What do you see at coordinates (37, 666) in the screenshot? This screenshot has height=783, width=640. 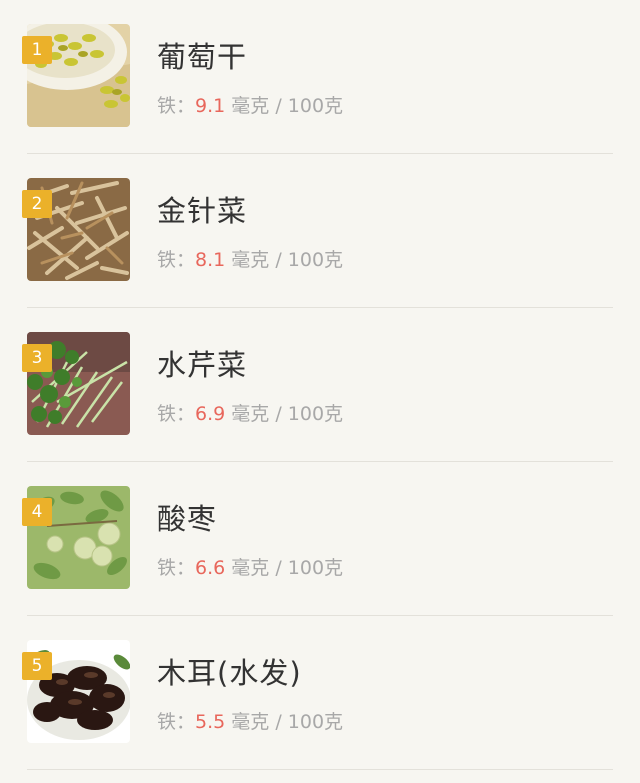 I see `rank-badge: 5` at bounding box center [37, 666].